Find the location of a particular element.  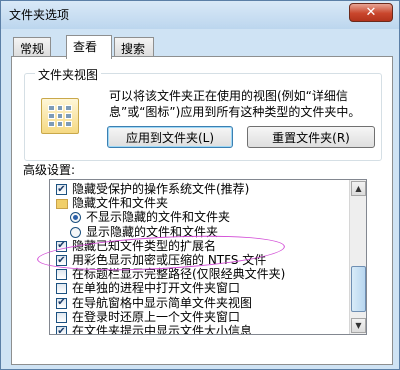

tab-general: 常规 is located at coordinates (32, 47).